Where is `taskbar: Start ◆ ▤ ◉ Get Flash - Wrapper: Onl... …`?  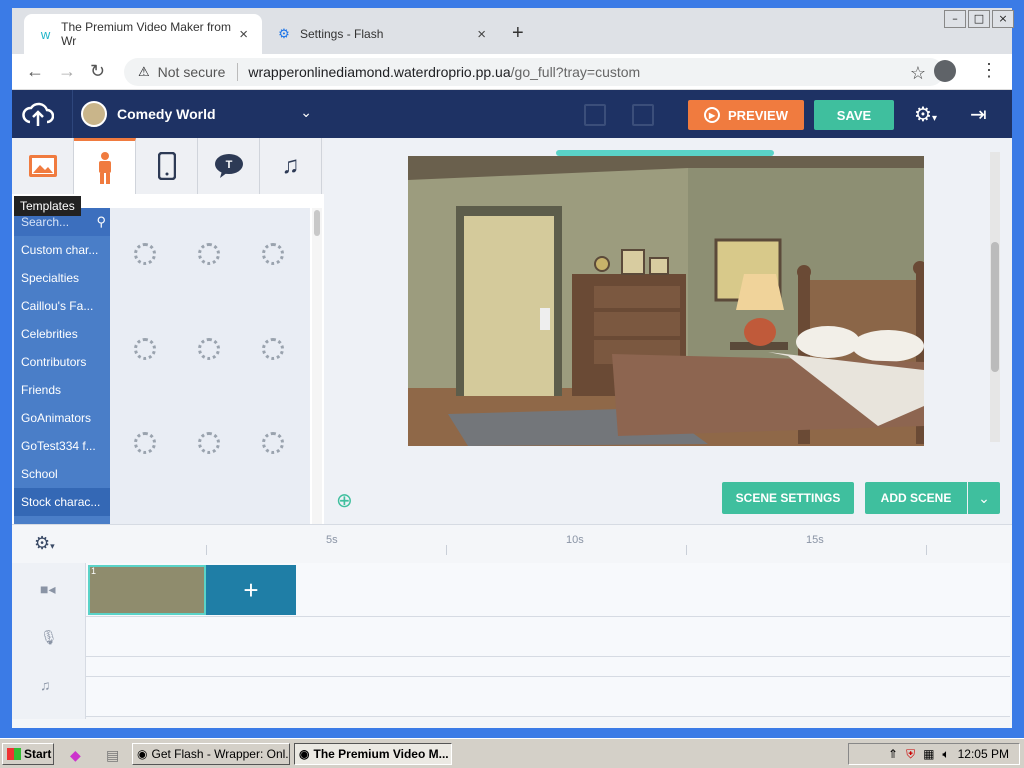 taskbar: Start ◆ ▤ ◉ Get Flash - Wrapper: Onl... … is located at coordinates (512, 753).